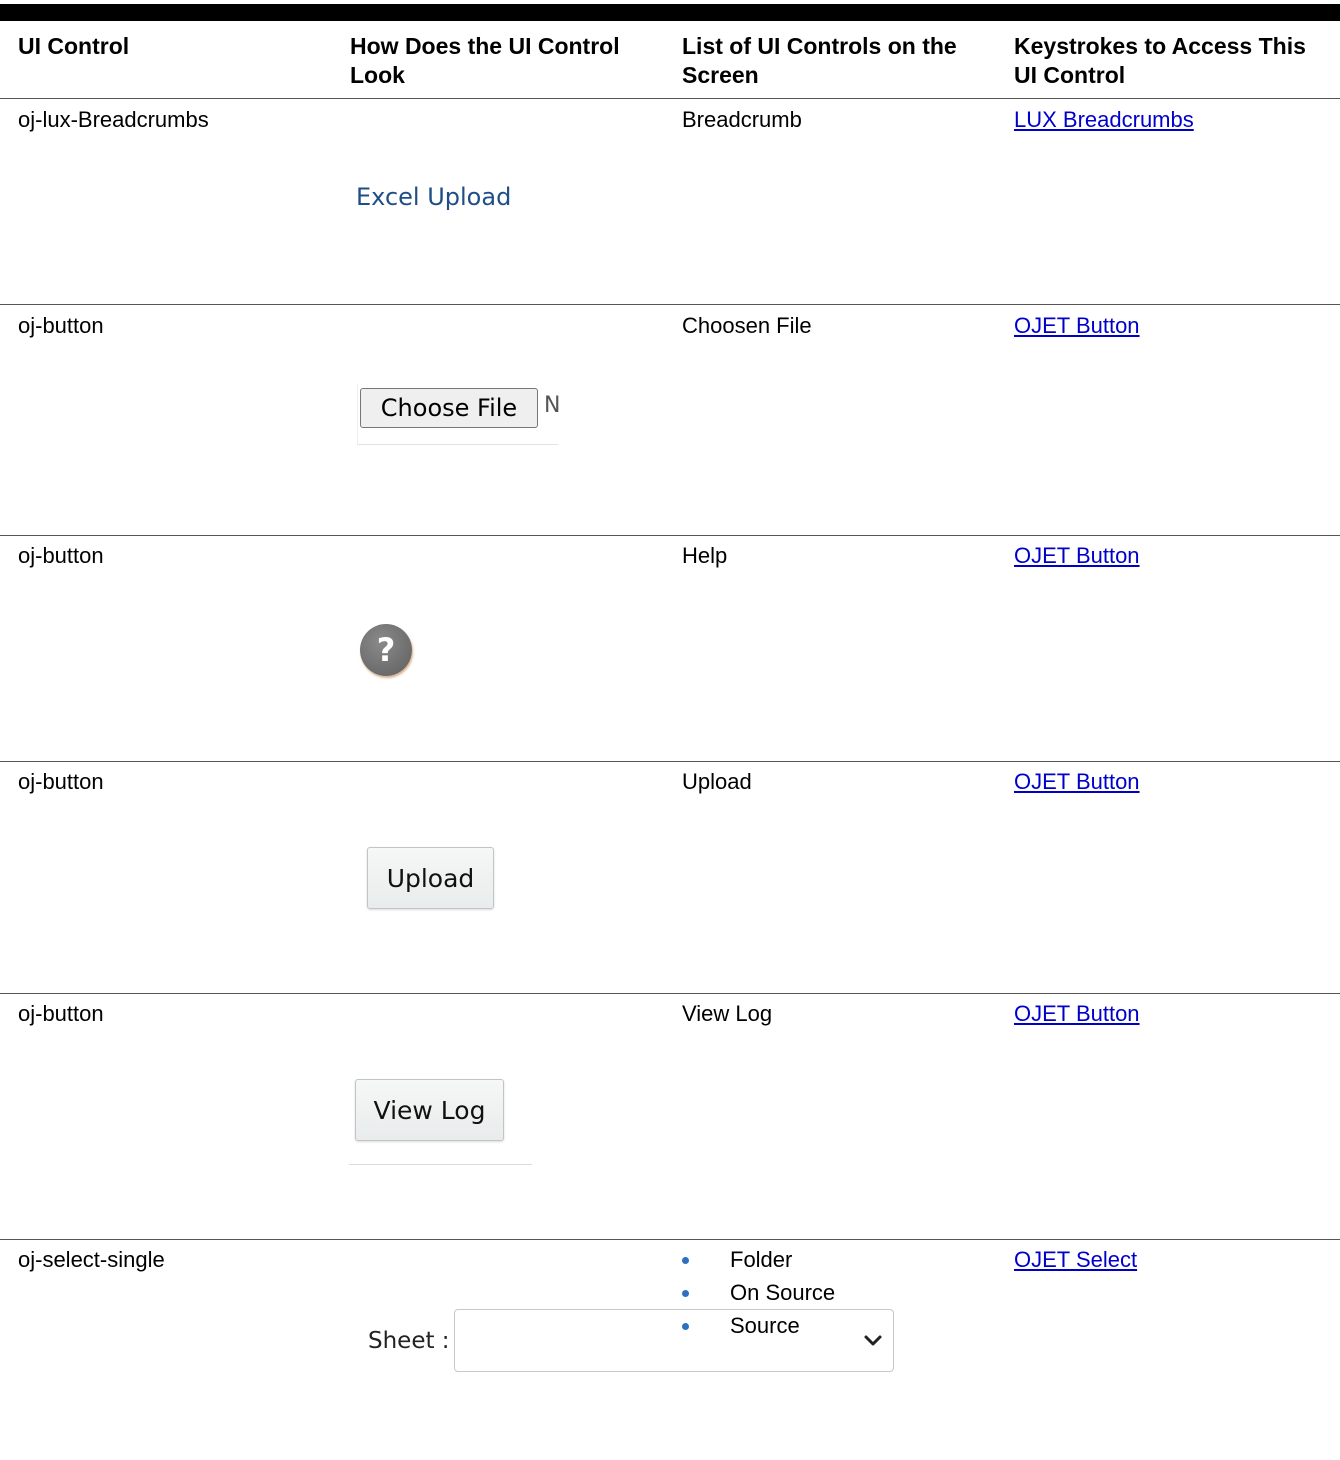 This screenshot has width=1340, height=1460. Describe the element at coordinates (61, 1013) in the screenshot. I see `row-5-control: oj-button` at that location.